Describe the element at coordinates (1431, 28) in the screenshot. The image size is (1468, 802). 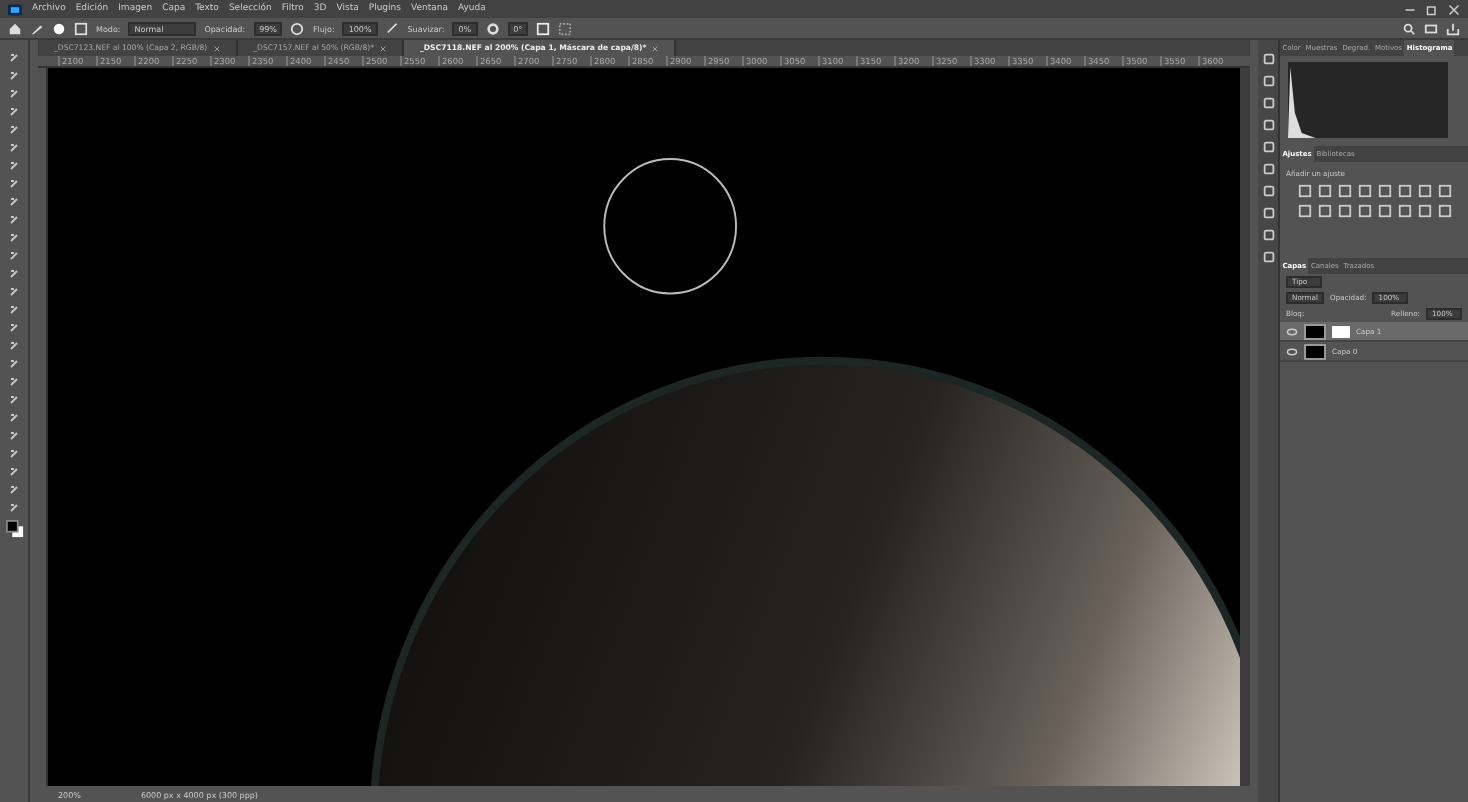
I see `workspace-icon` at that location.